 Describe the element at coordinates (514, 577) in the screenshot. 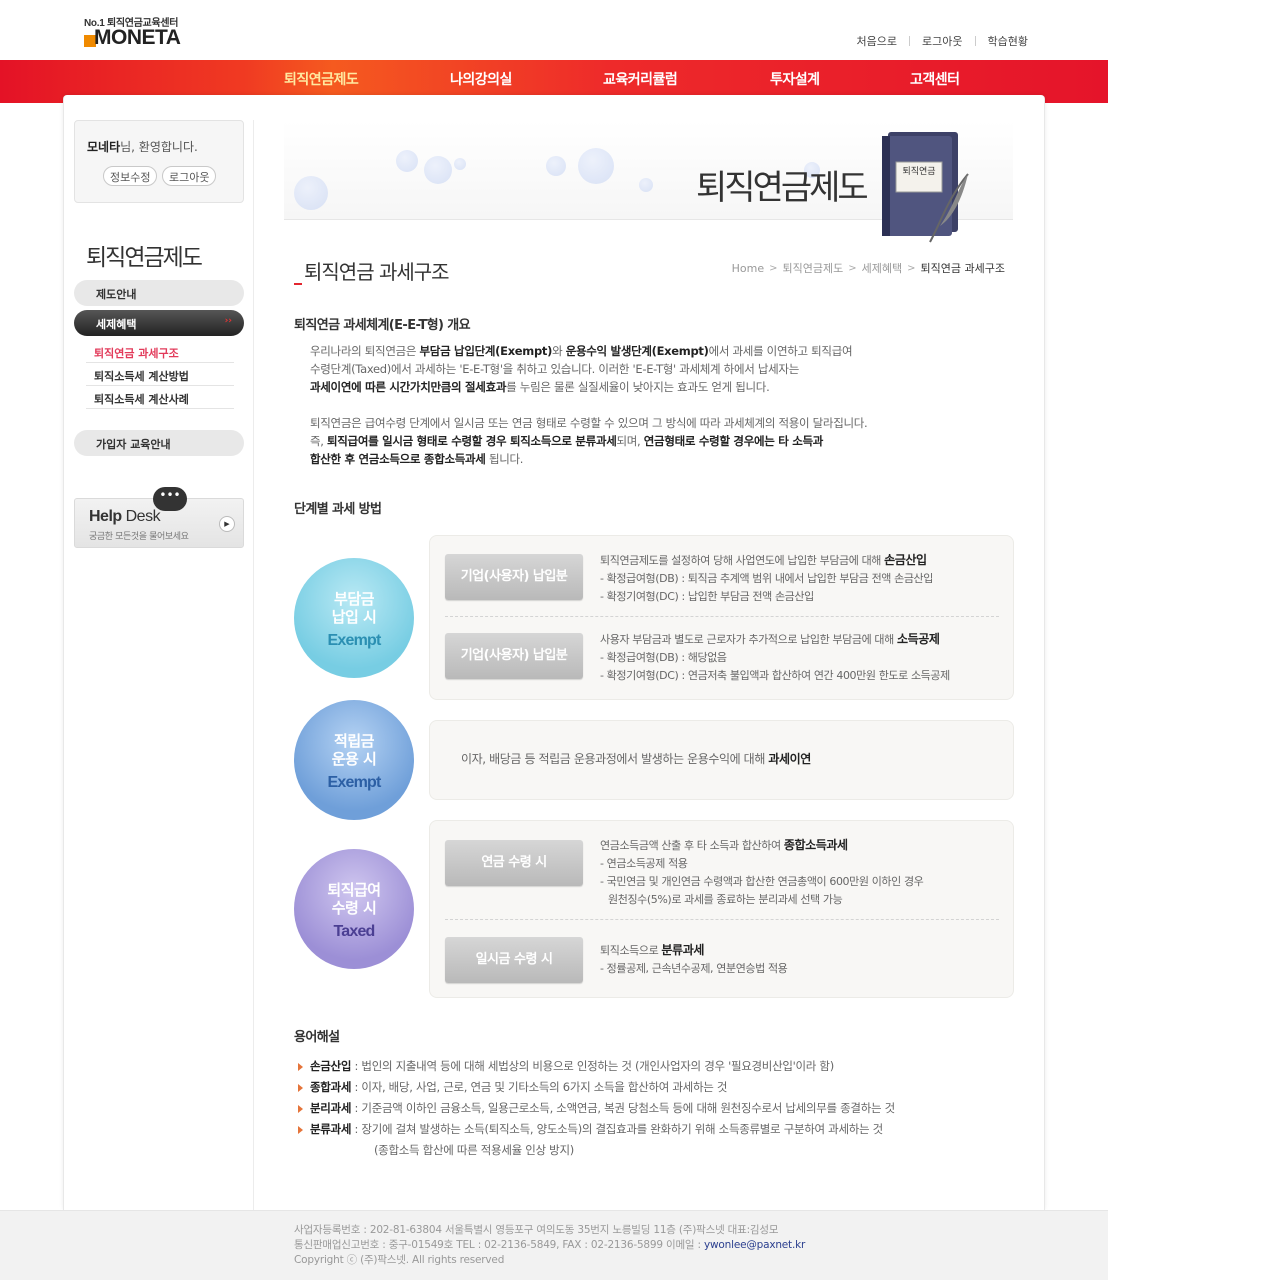

I see `employer-payment-label: 기업(사용자) 납입분` at that location.